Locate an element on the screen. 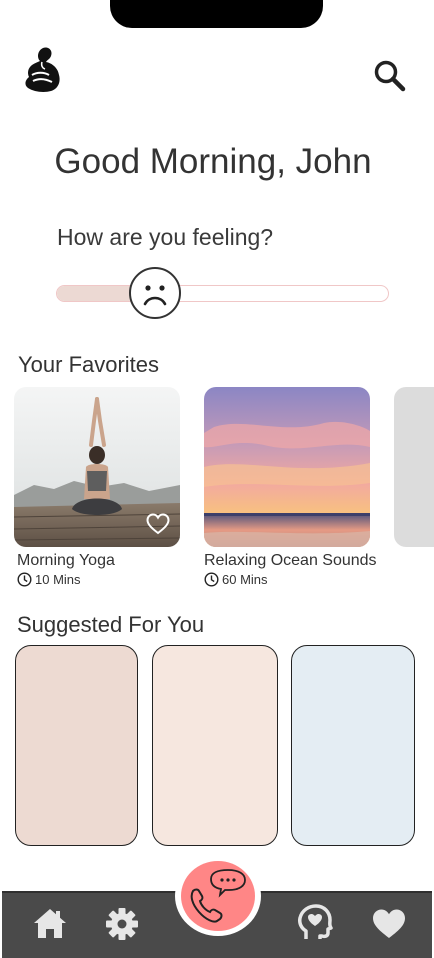 The height and width of the screenshot is (958, 434). ocean-sunset-photo is located at coordinates (287, 467).